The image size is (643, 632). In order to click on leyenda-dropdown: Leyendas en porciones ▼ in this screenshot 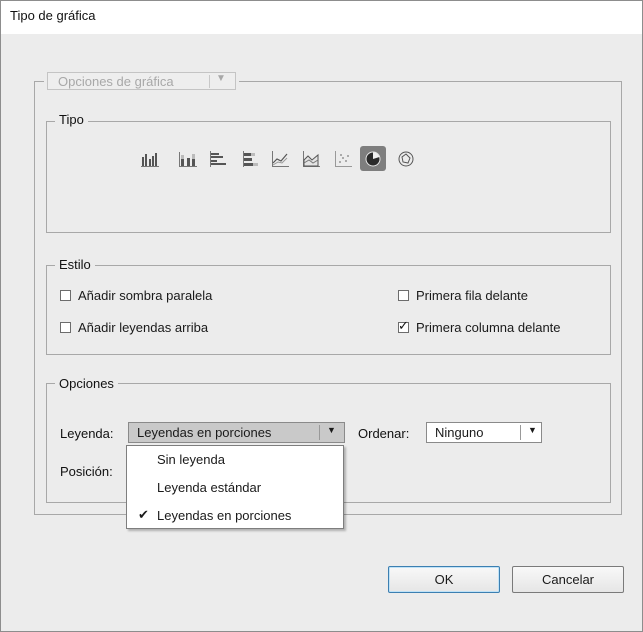, I will do `click(236, 432)`.